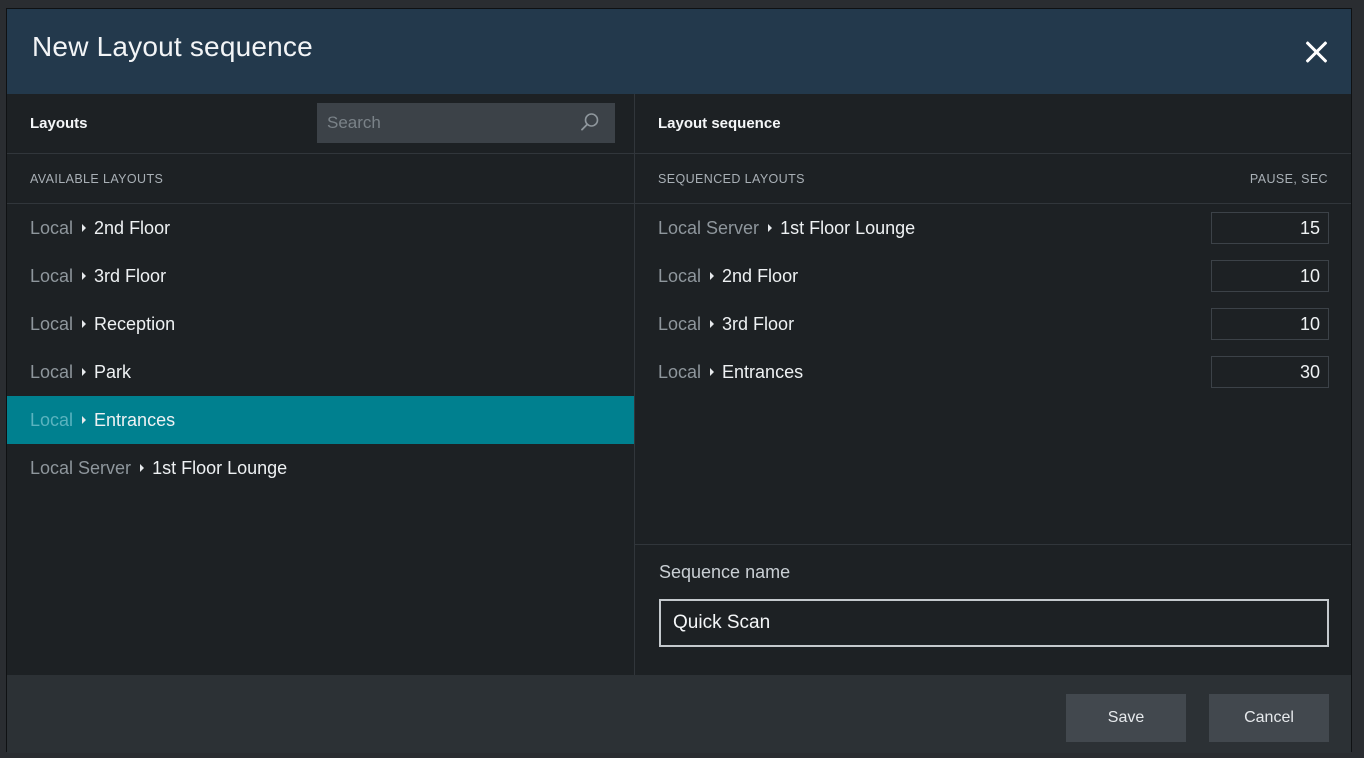 This screenshot has width=1364, height=758. I want to click on layout-sequence-title: Layout sequence, so click(719, 123).